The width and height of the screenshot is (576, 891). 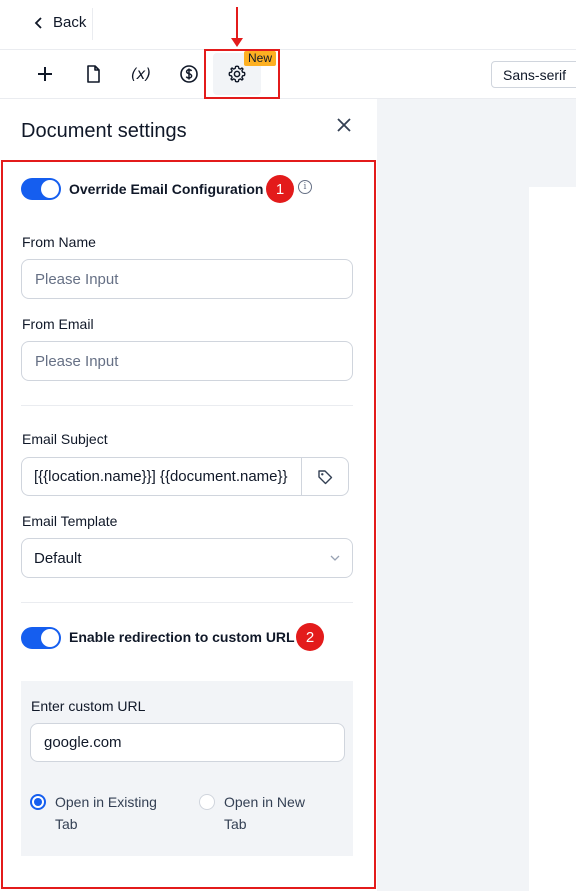 I want to click on email-template-select: Default, so click(x=187, y=558).